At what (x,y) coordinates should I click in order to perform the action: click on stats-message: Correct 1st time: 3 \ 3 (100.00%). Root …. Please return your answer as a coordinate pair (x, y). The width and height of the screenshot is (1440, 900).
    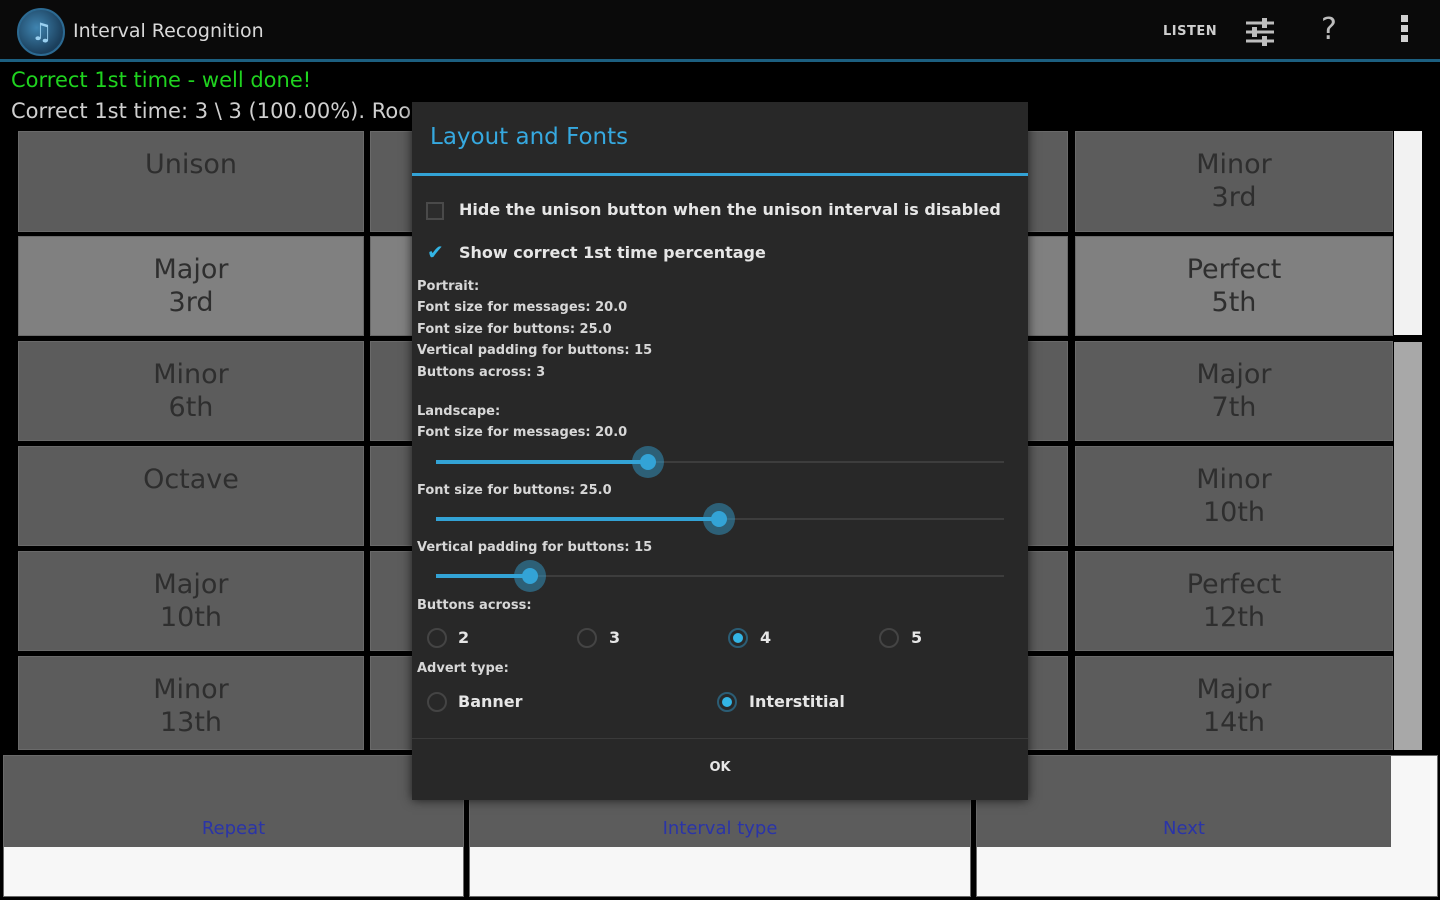
    Looking at the image, I should click on (211, 111).